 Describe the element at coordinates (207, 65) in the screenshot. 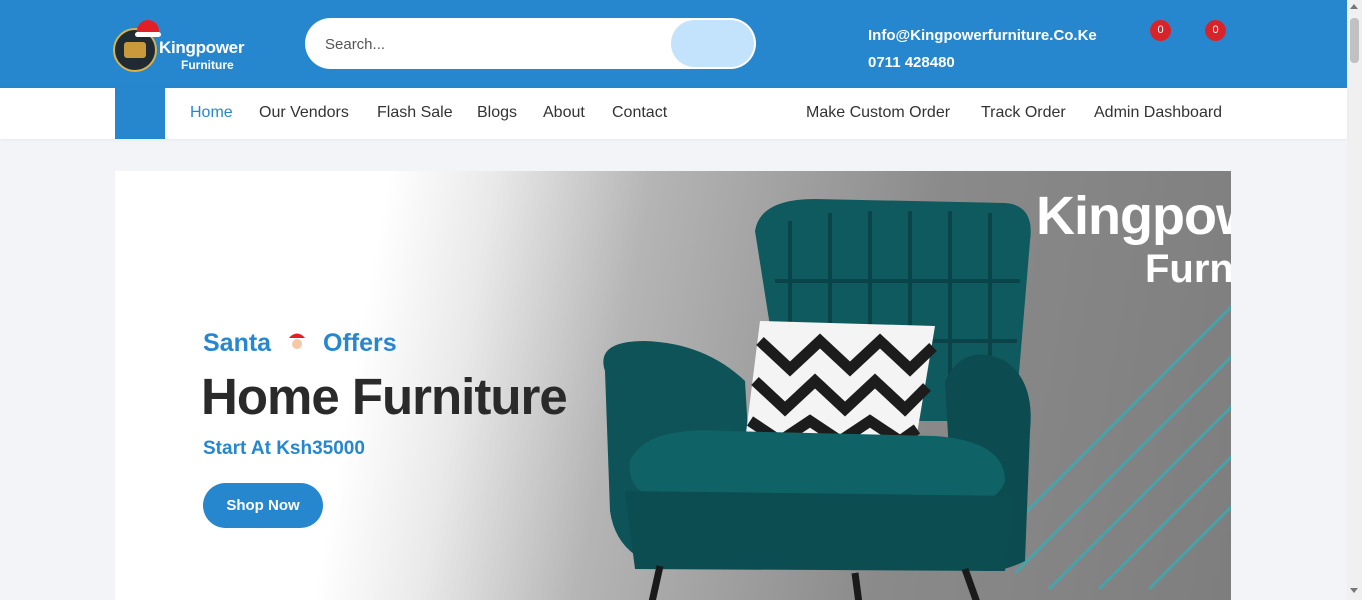

I see `logo-text-secondary: Furniture` at that location.